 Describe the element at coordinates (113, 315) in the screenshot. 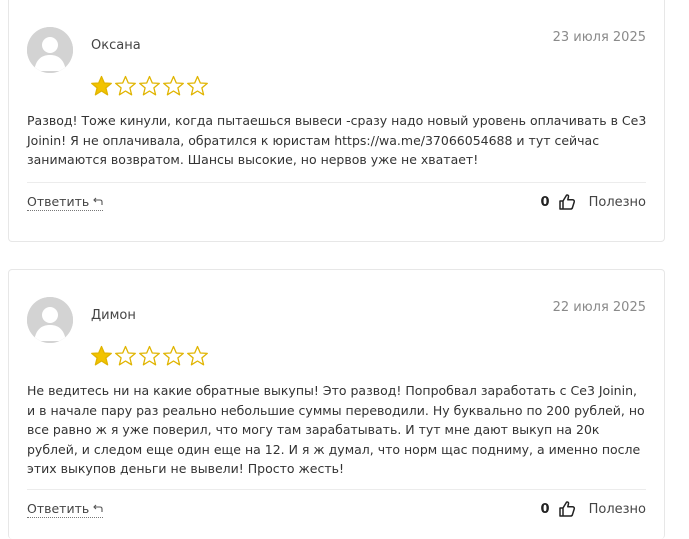

I see `review-author: Димон` at that location.